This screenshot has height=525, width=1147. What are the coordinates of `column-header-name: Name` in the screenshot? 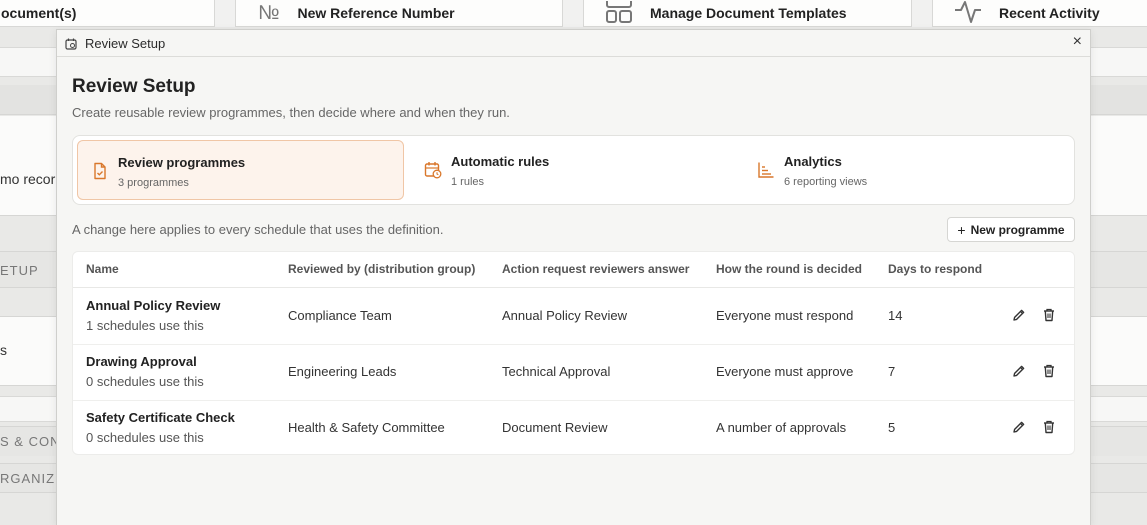 It's located at (102, 269).